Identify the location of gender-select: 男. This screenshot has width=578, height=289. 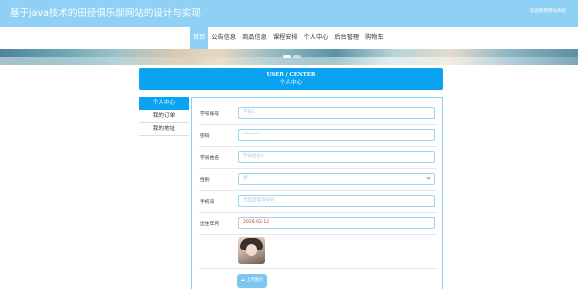
(336, 179).